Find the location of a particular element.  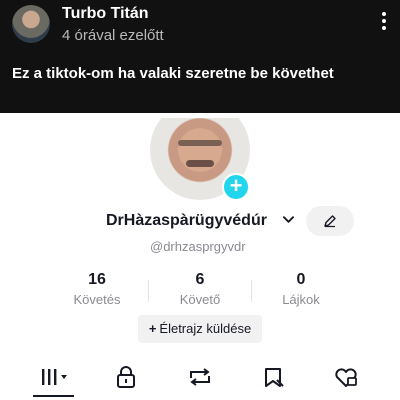

author-avatar is located at coordinates (31, 24).